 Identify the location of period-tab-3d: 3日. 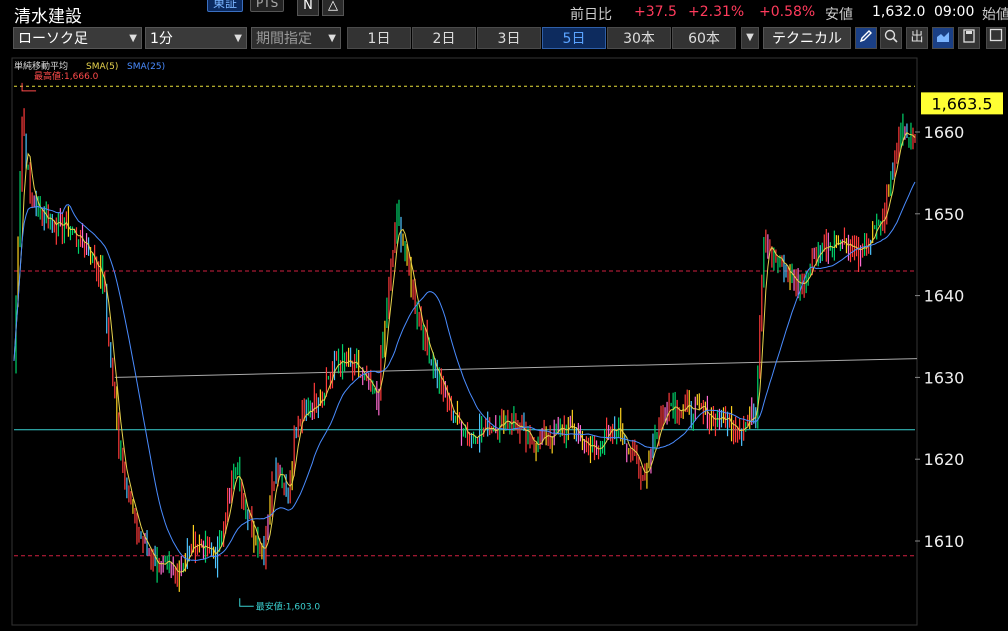
(509, 38).